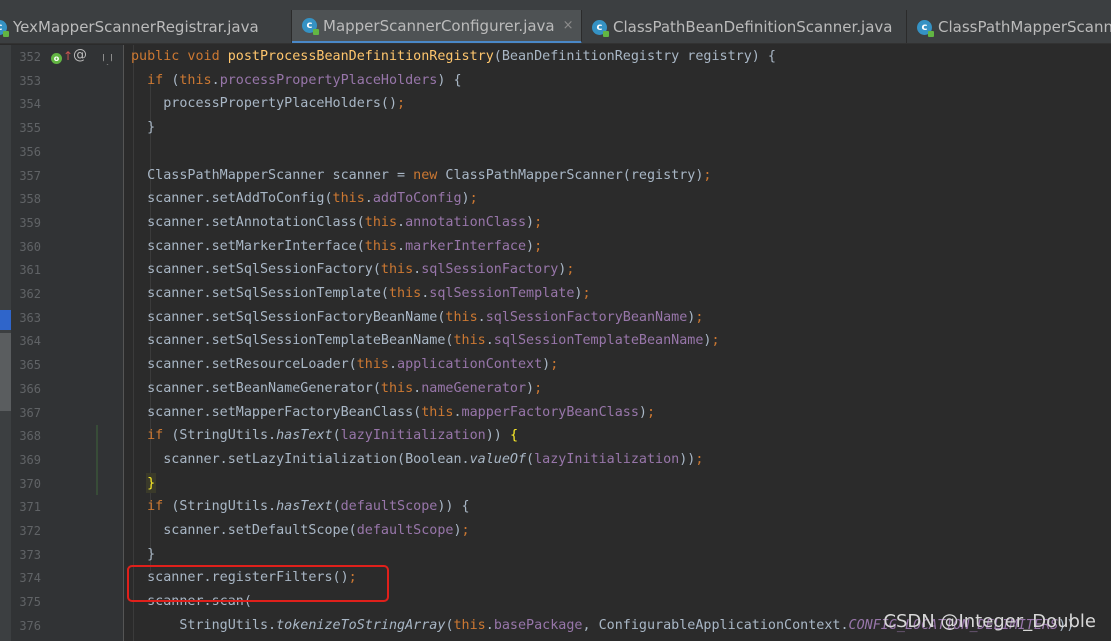 This screenshot has height=641, width=1111. I want to click on line-number: 361, so click(30, 270).